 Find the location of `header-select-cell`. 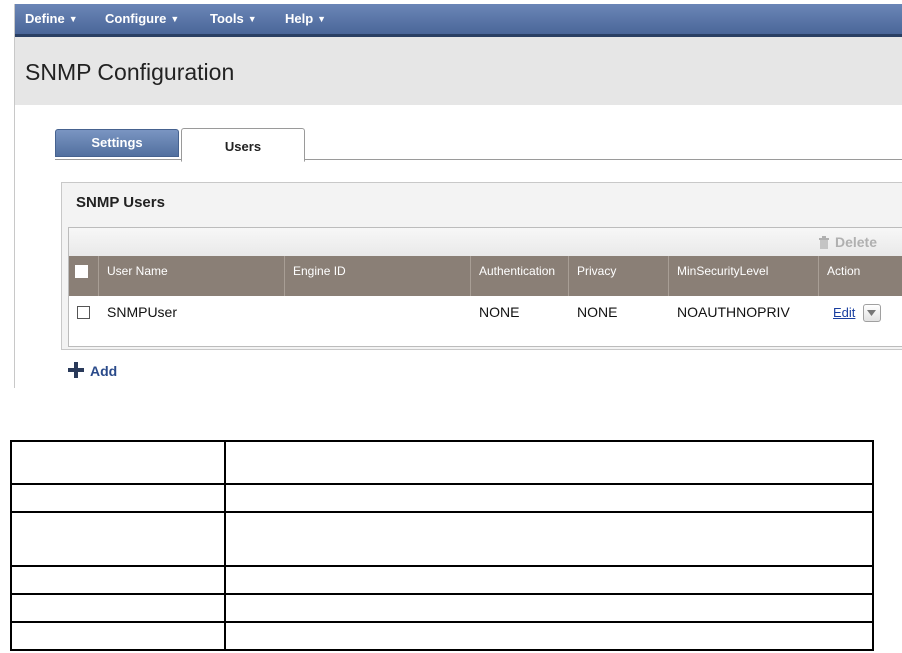

header-select-cell is located at coordinates (84, 276).